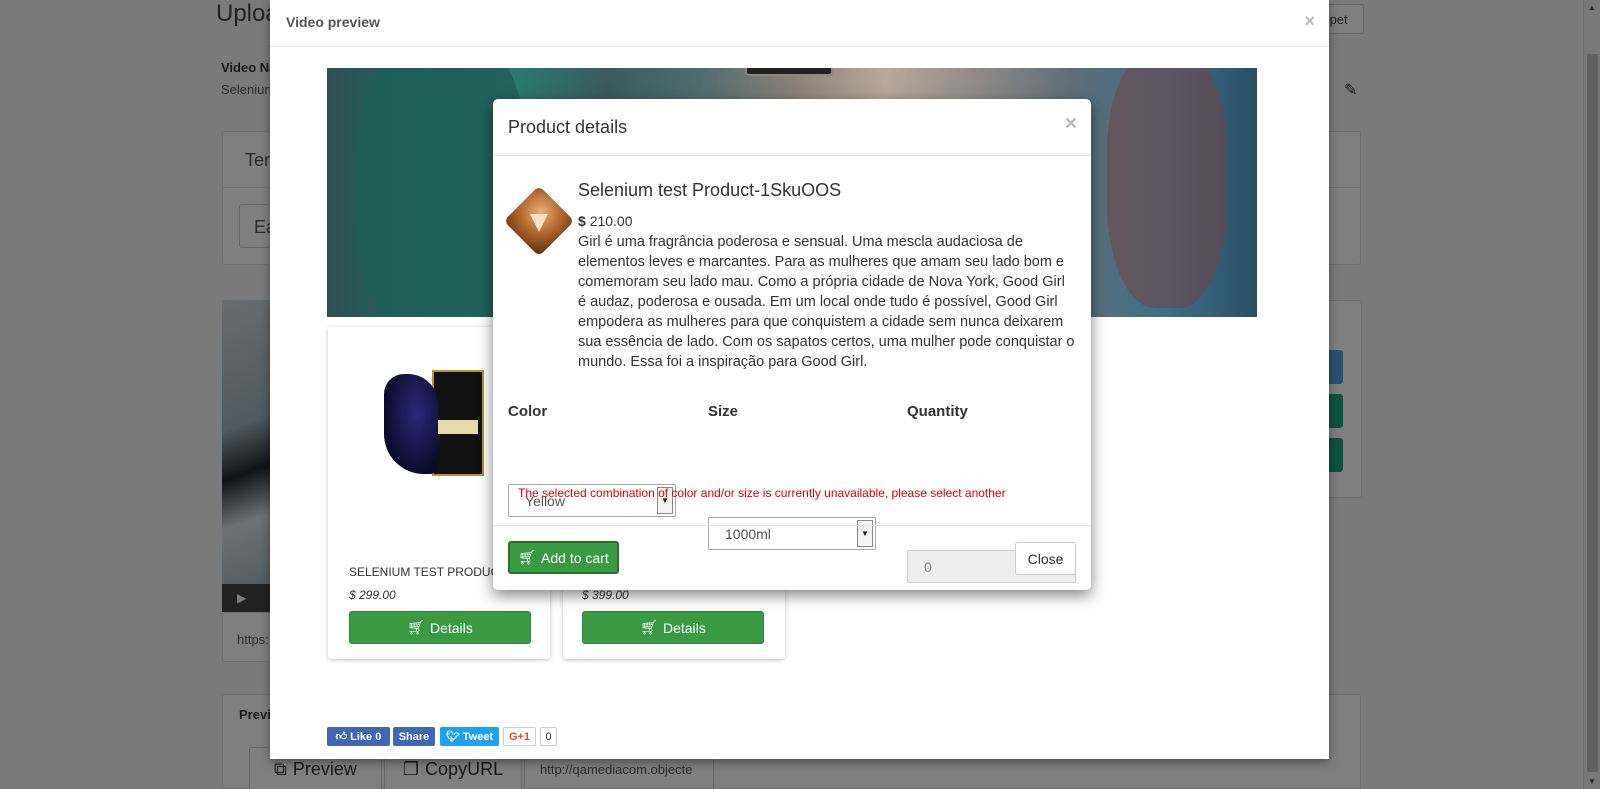 This screenshot has width=1600, height=789. What do you see at coordinates (519, 736) in the screenshot?
I see `google-plus-button: G+1` at bounding box center [519, 736].